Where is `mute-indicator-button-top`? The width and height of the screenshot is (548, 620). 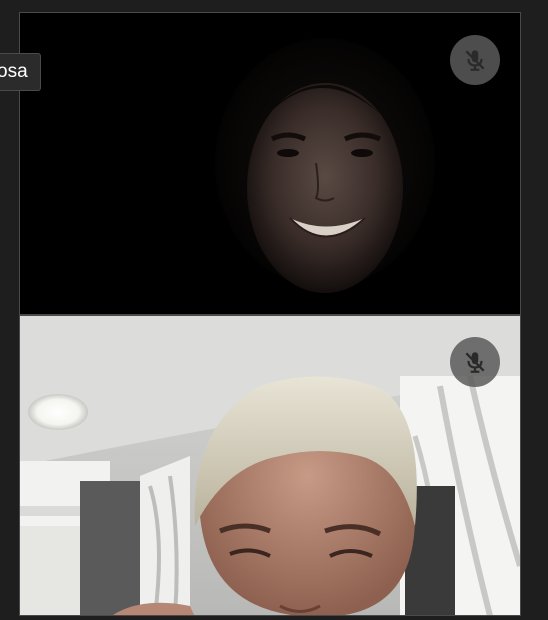
mute-indicator-button-top is located at coordinates (475, 60).